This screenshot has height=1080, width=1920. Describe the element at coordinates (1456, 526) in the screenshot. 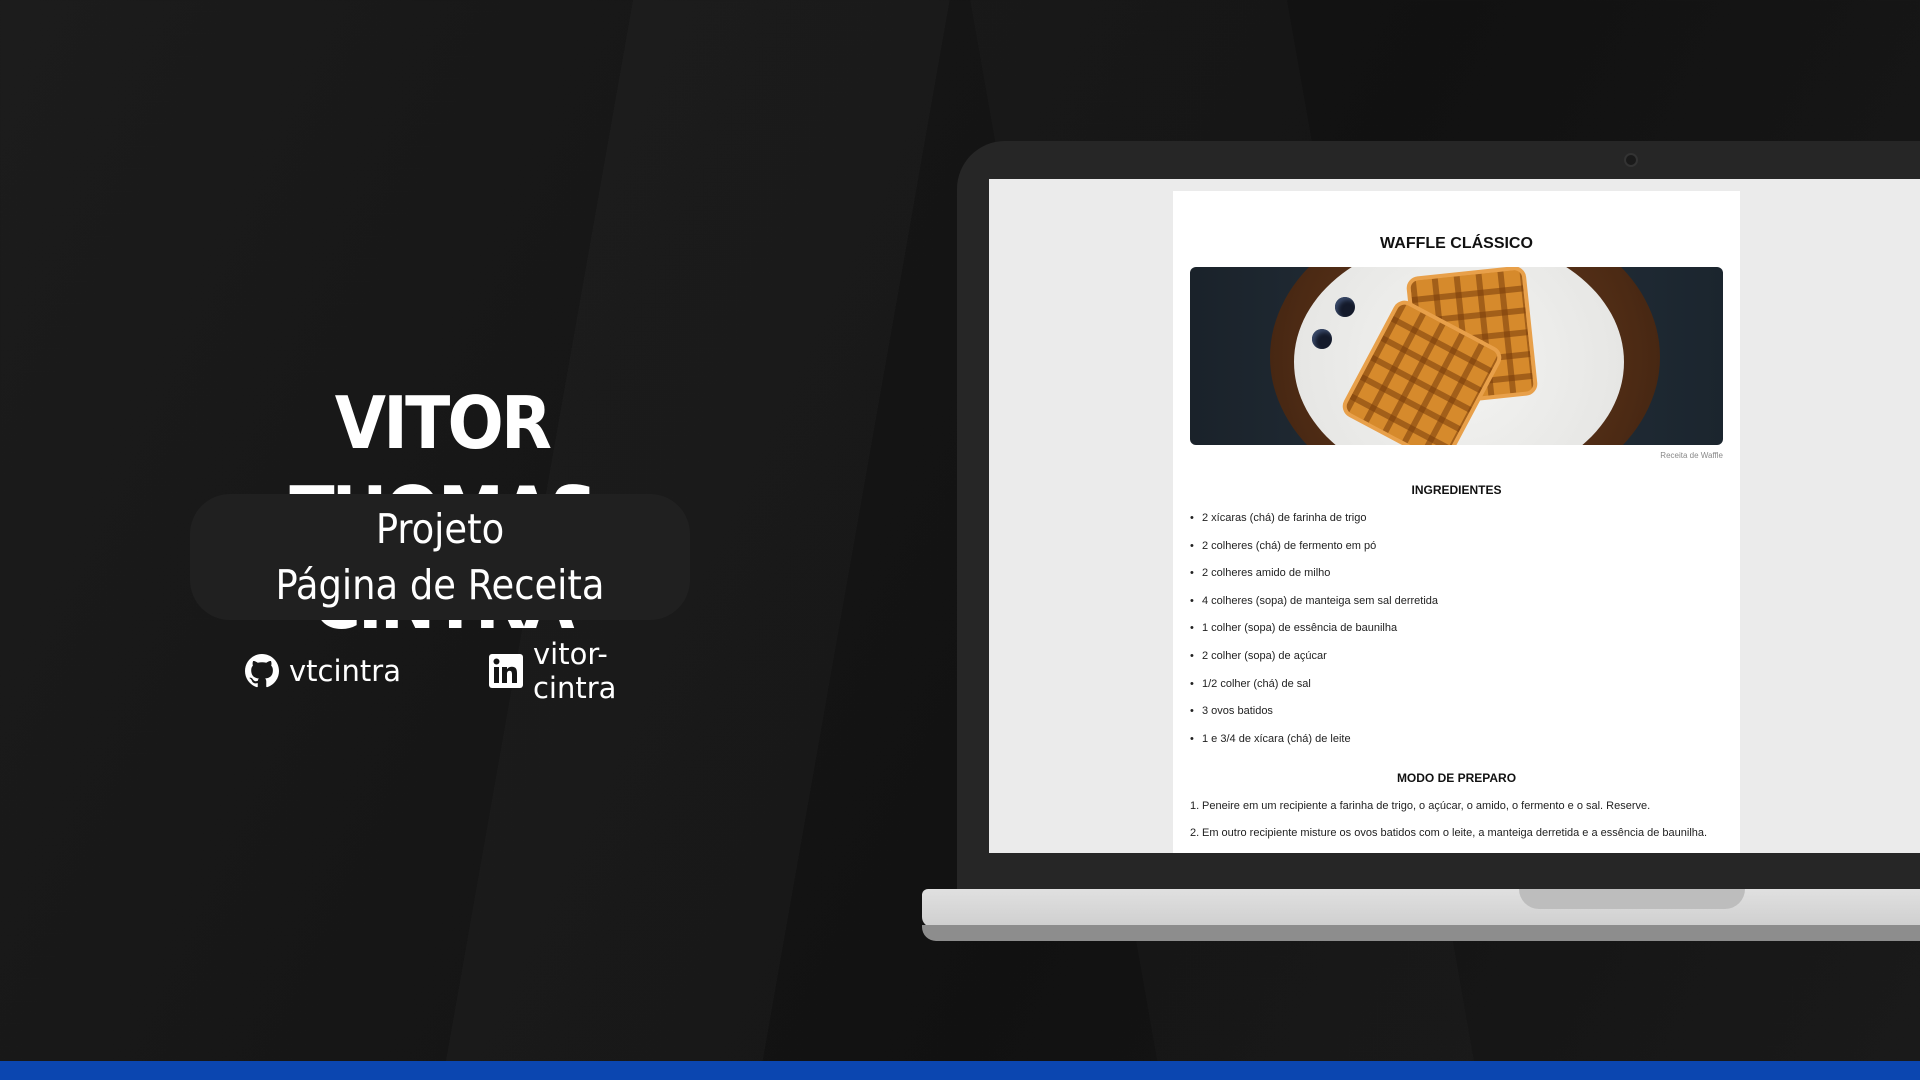

I see `list-item: 2 xícaras (chá) de farinha de trigo` at that location.